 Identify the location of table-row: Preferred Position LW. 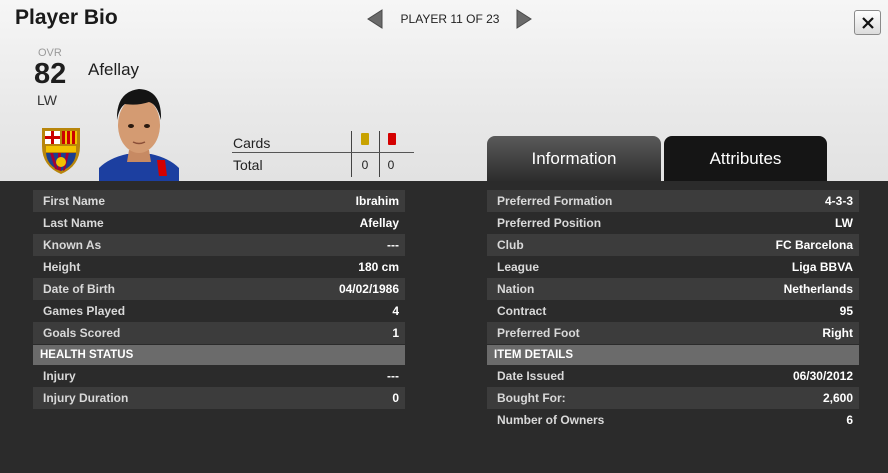
(673, 223).